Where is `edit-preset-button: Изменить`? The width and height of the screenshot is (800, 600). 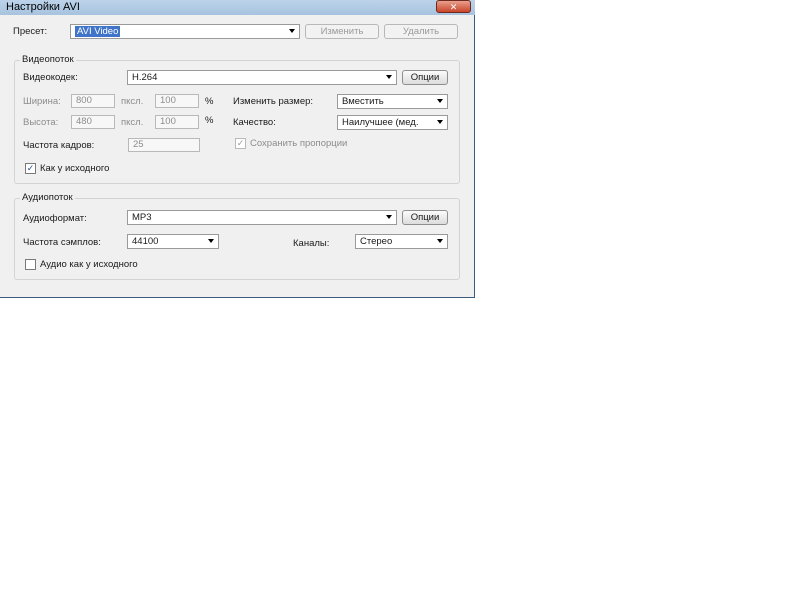
edit-preset-button: Изменить is located at coordinates (342, 31).